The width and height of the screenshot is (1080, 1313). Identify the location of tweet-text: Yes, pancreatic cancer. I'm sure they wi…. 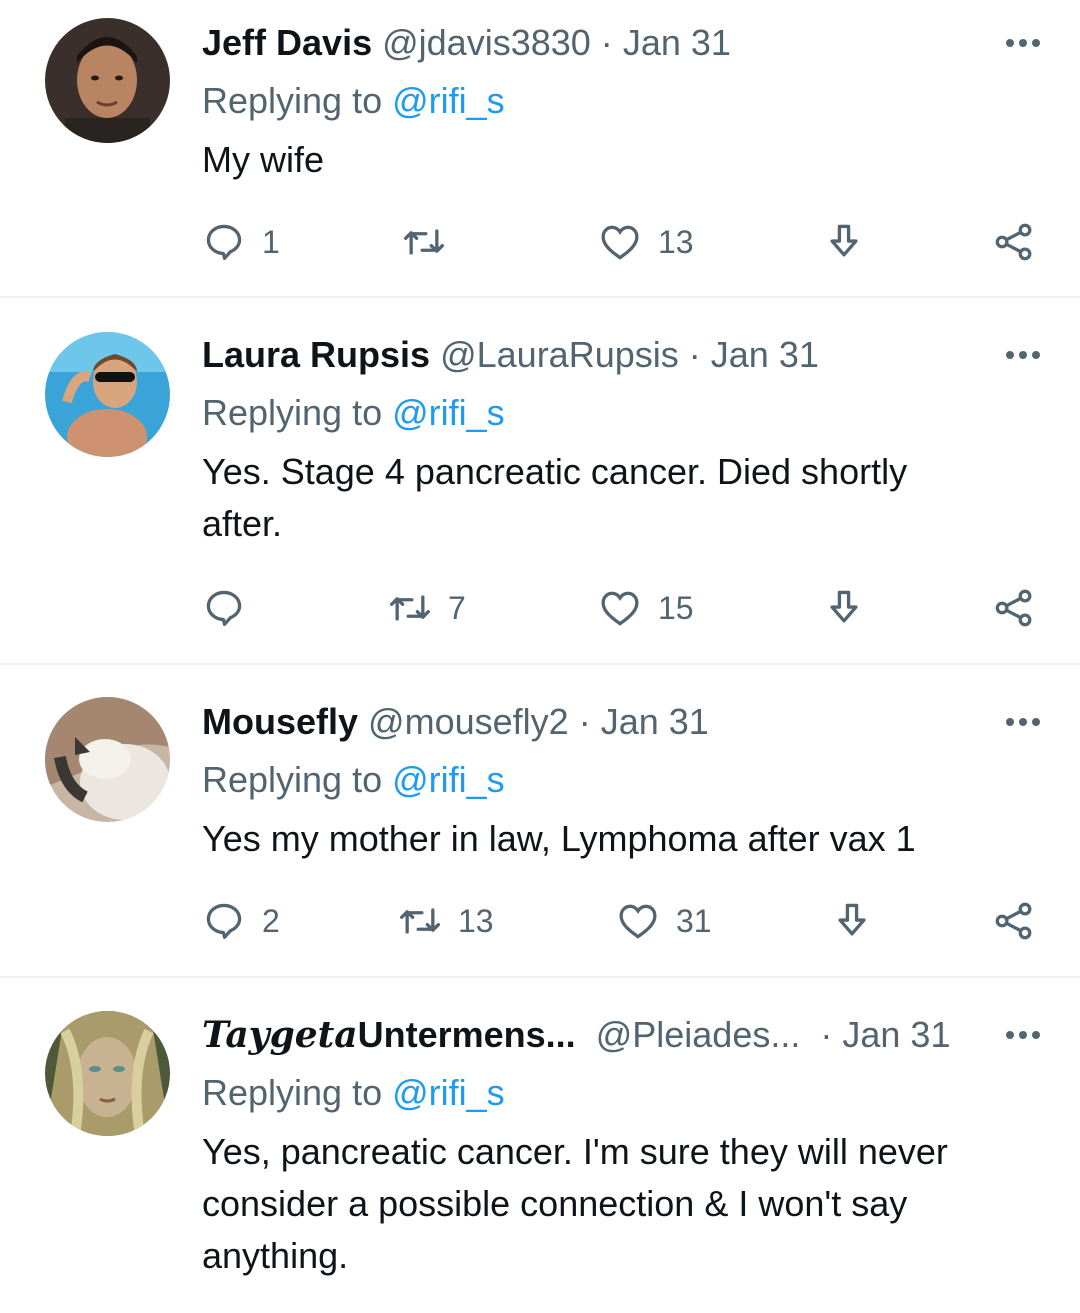
(621, 1204).